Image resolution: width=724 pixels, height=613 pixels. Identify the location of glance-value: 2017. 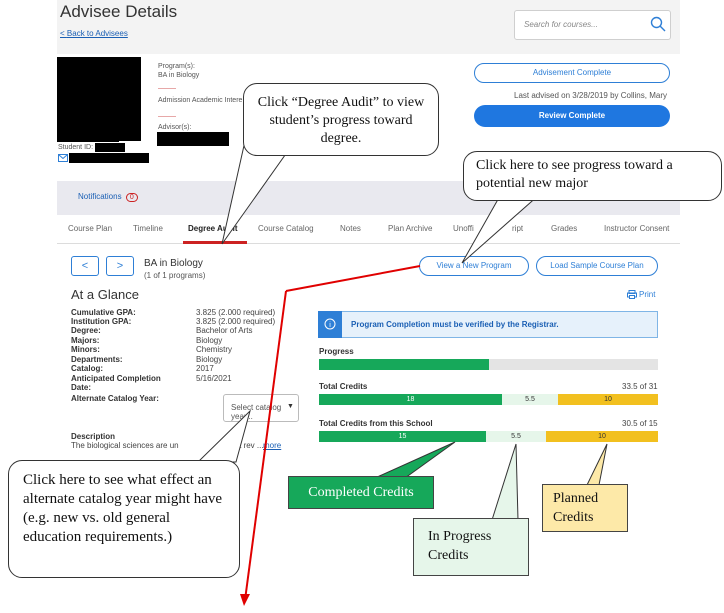
(205, 368).